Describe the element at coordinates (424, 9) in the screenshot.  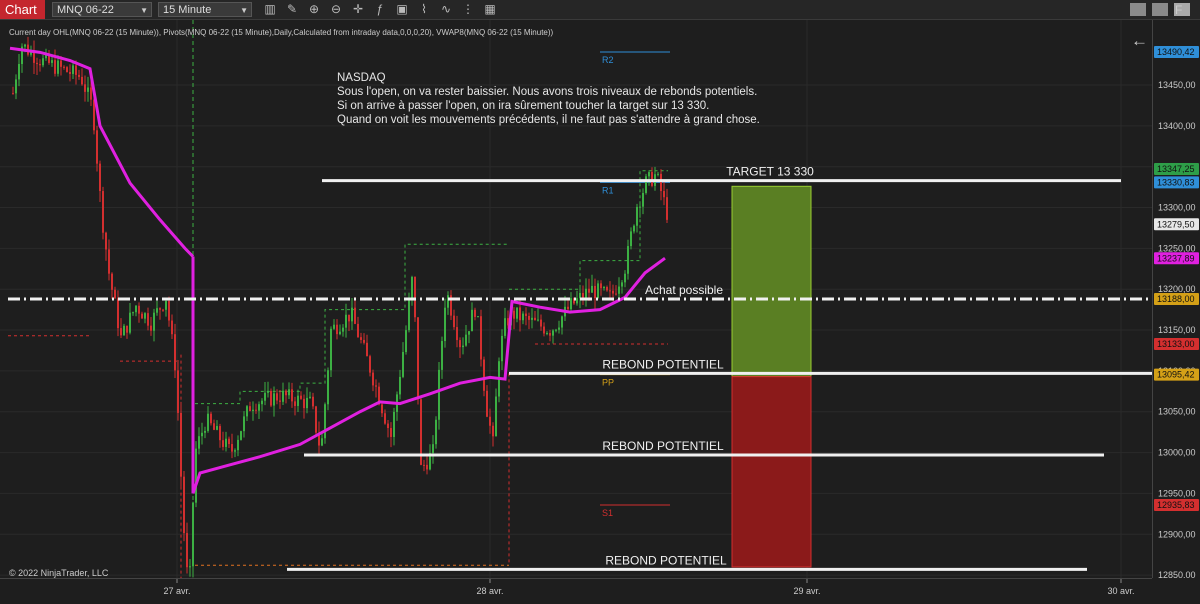
I see `drawing-tools-icon: ⌇` at that location.